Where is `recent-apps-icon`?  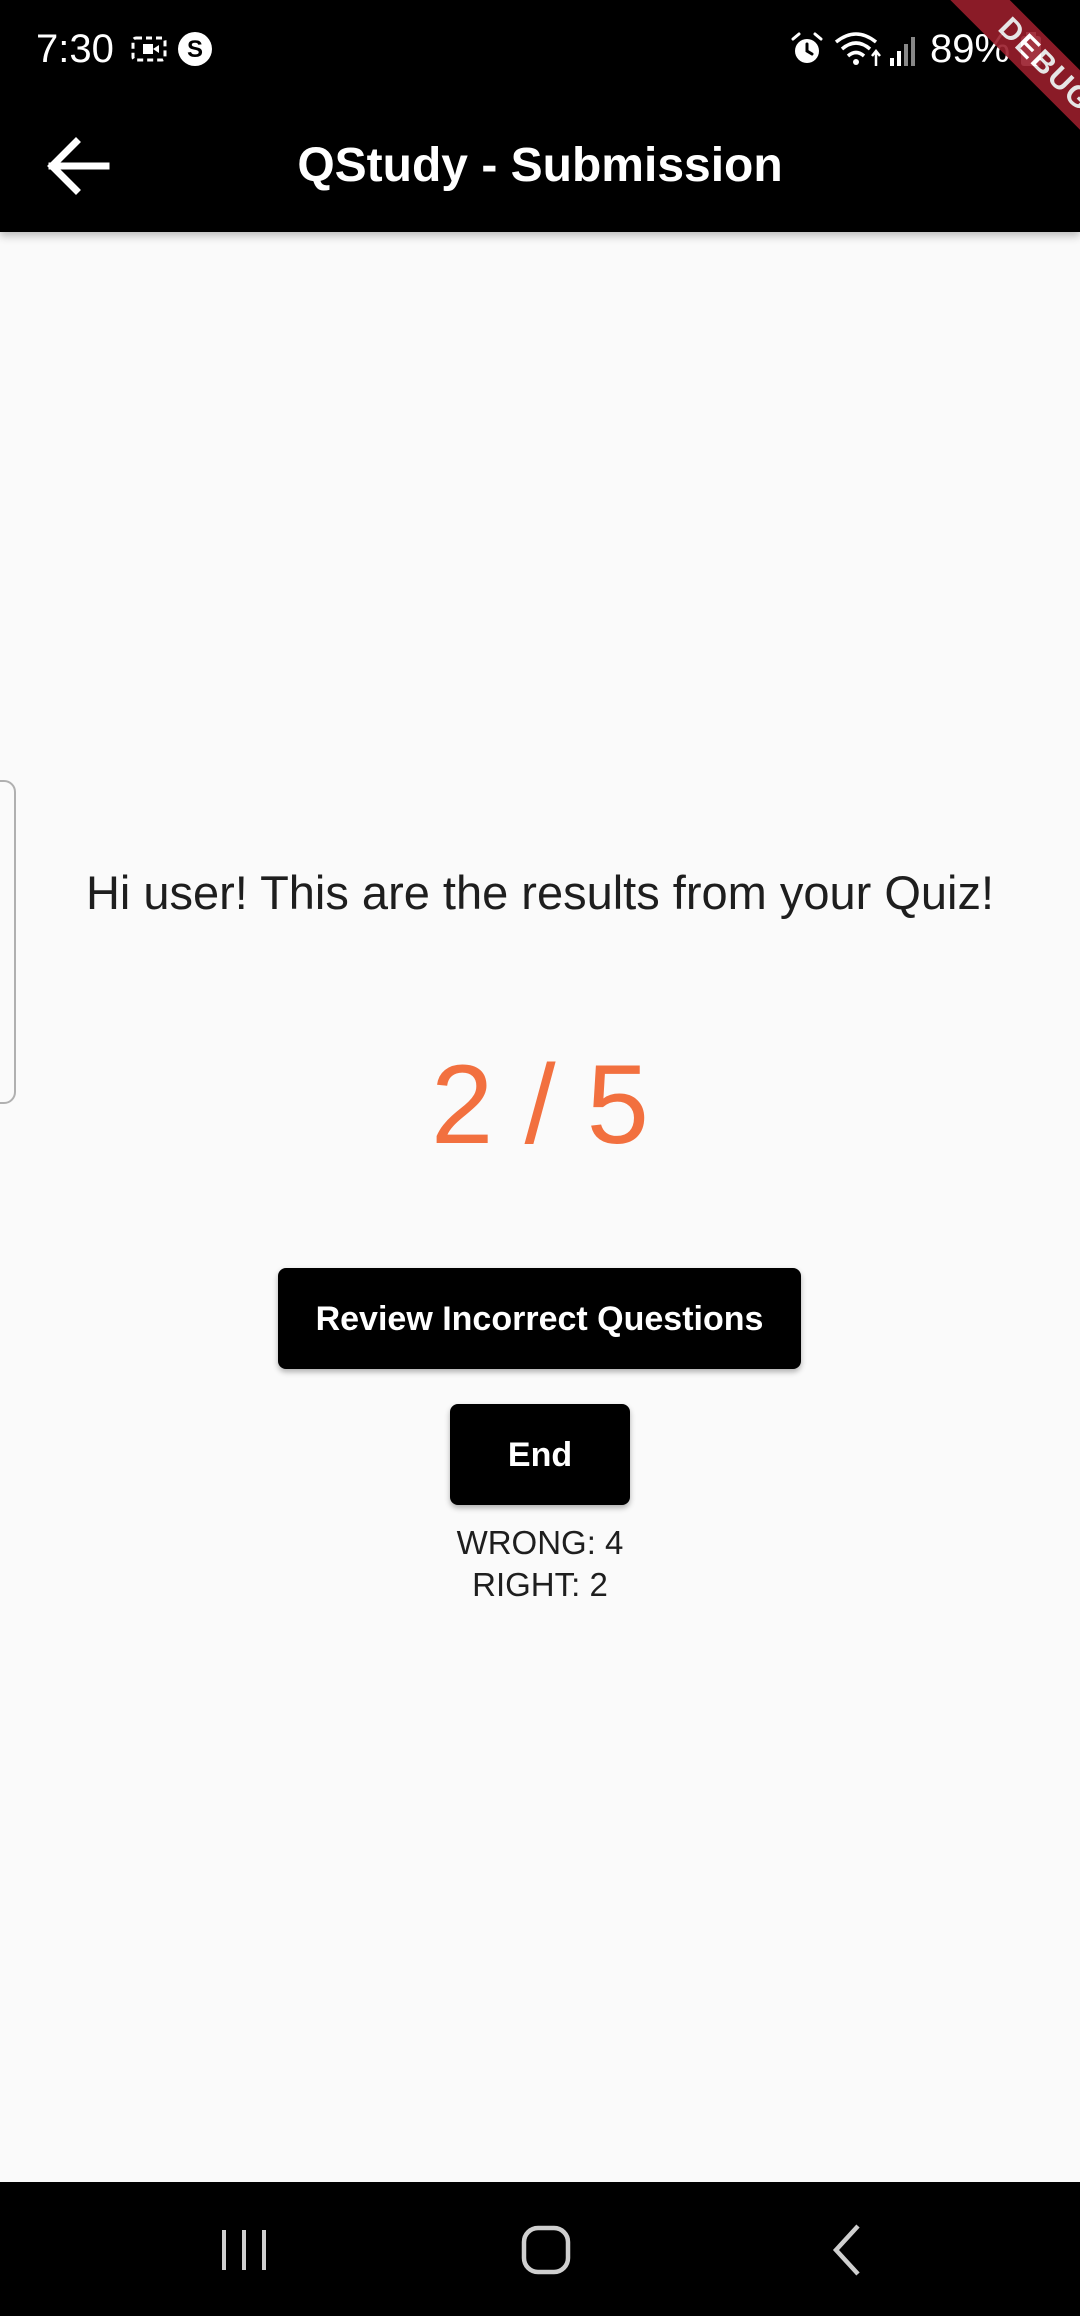
recent-apps-icon is located at coordinates (244, 2250).